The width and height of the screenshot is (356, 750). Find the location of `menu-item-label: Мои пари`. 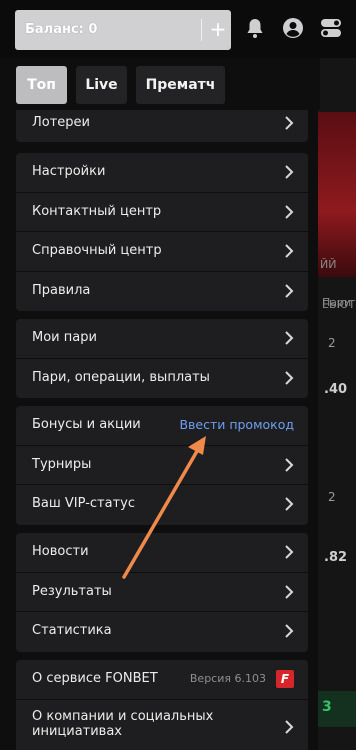

menu-item-label: Мои пари is located at coordinates (64, 337).